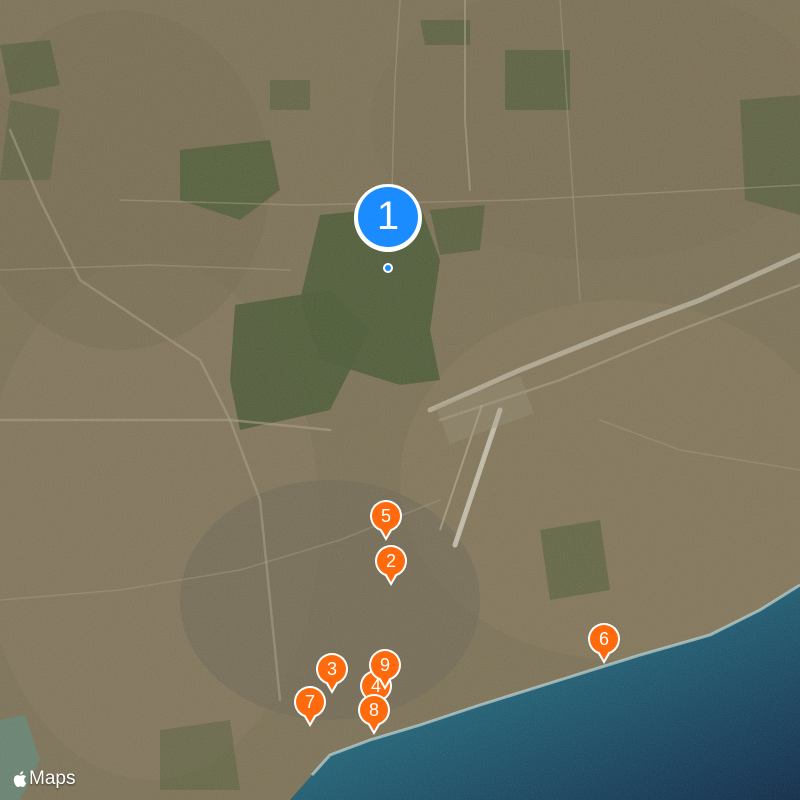  What do you see at coordinates (309, 702) in the screenshot?
I see `marker-label: 7` at bounding box center [309, 702].